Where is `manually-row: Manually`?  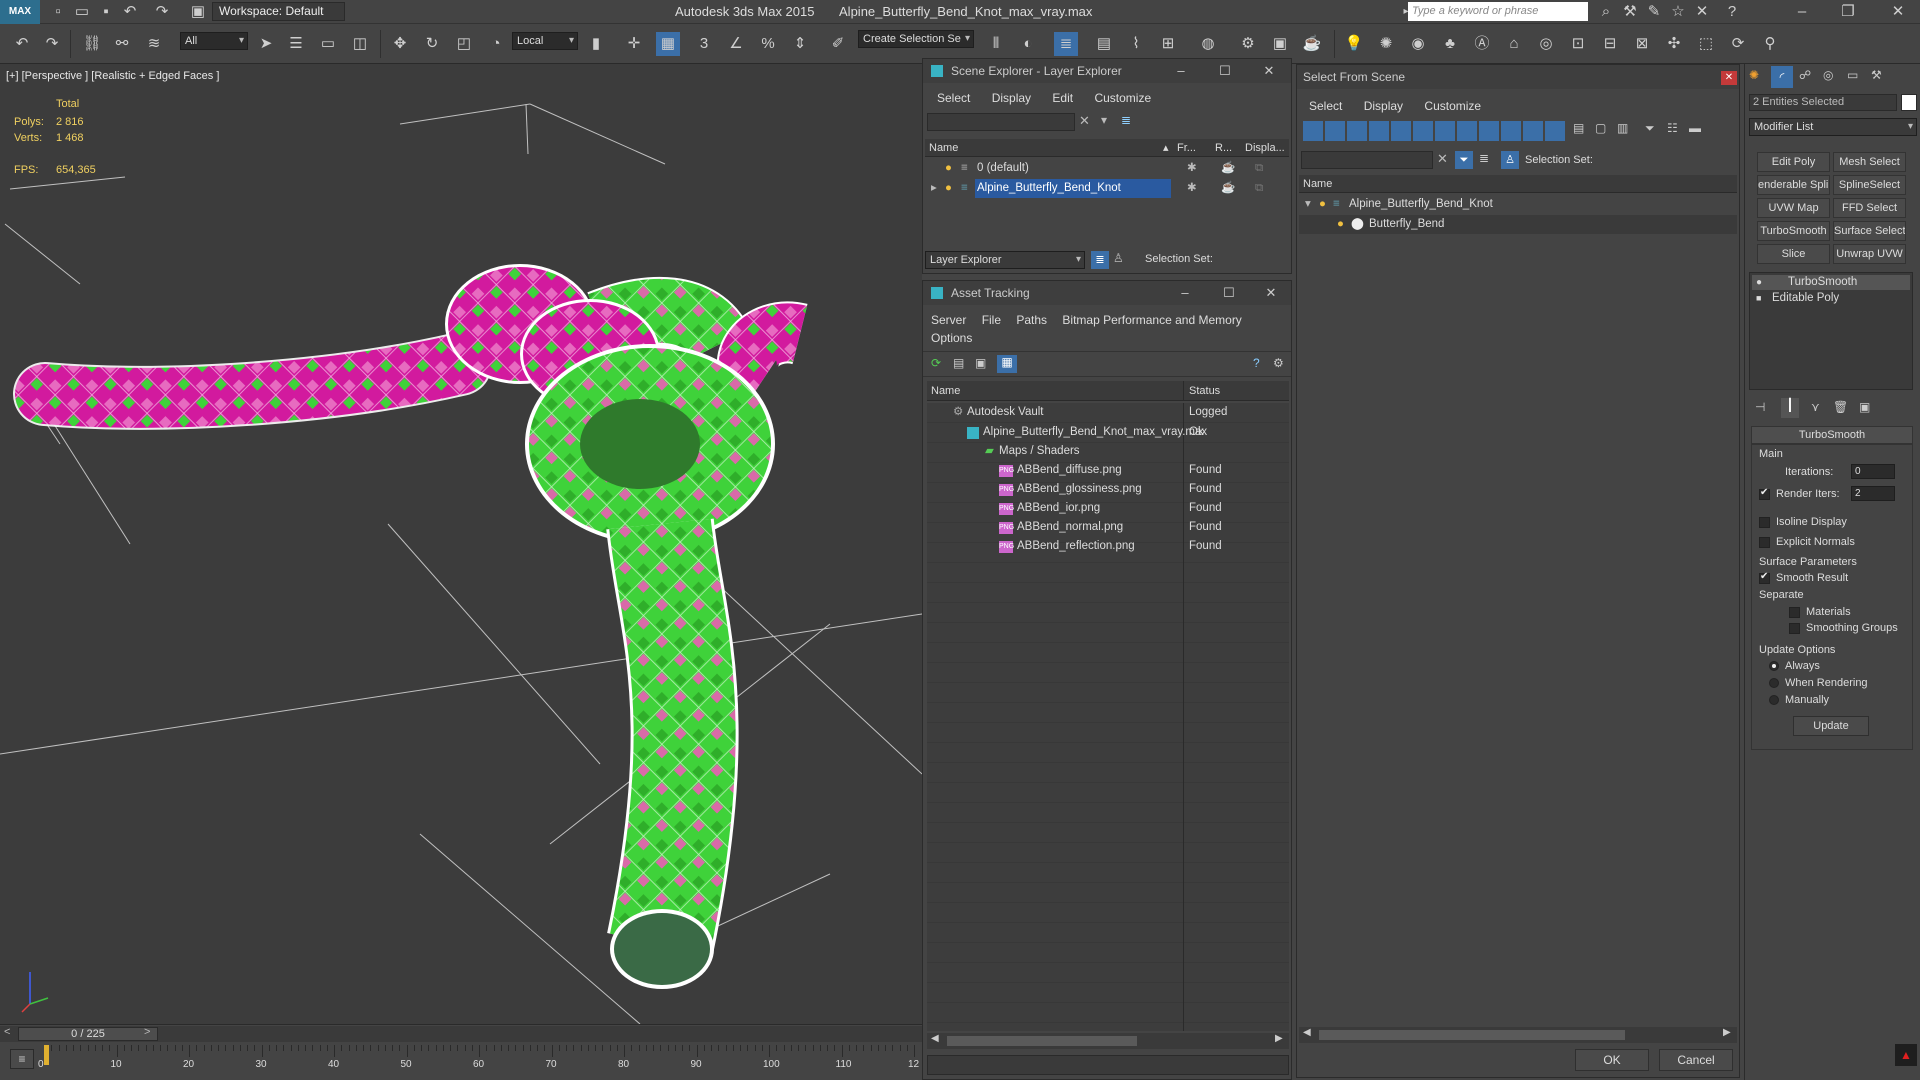 manually-row: Manually is located at coordinates (1799, 700).